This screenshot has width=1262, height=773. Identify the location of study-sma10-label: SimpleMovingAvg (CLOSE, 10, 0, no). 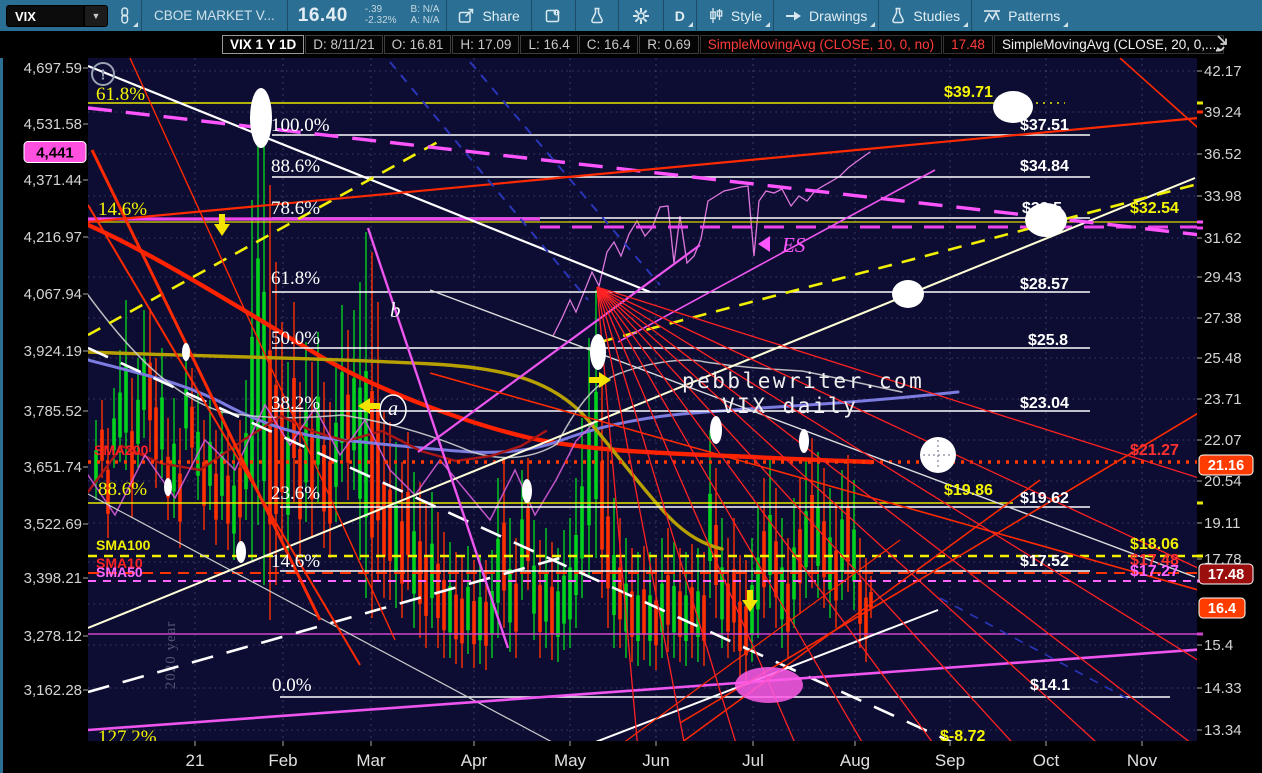
(821, 44).